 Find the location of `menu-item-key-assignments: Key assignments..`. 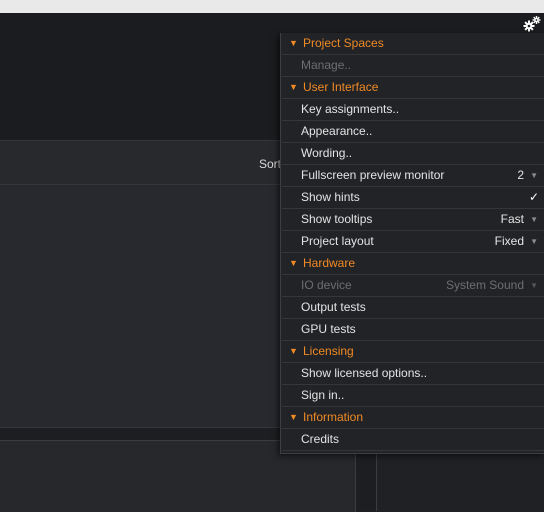

menu-item-key-assignments: Key assignments.. is located at coordinates (413, 110).